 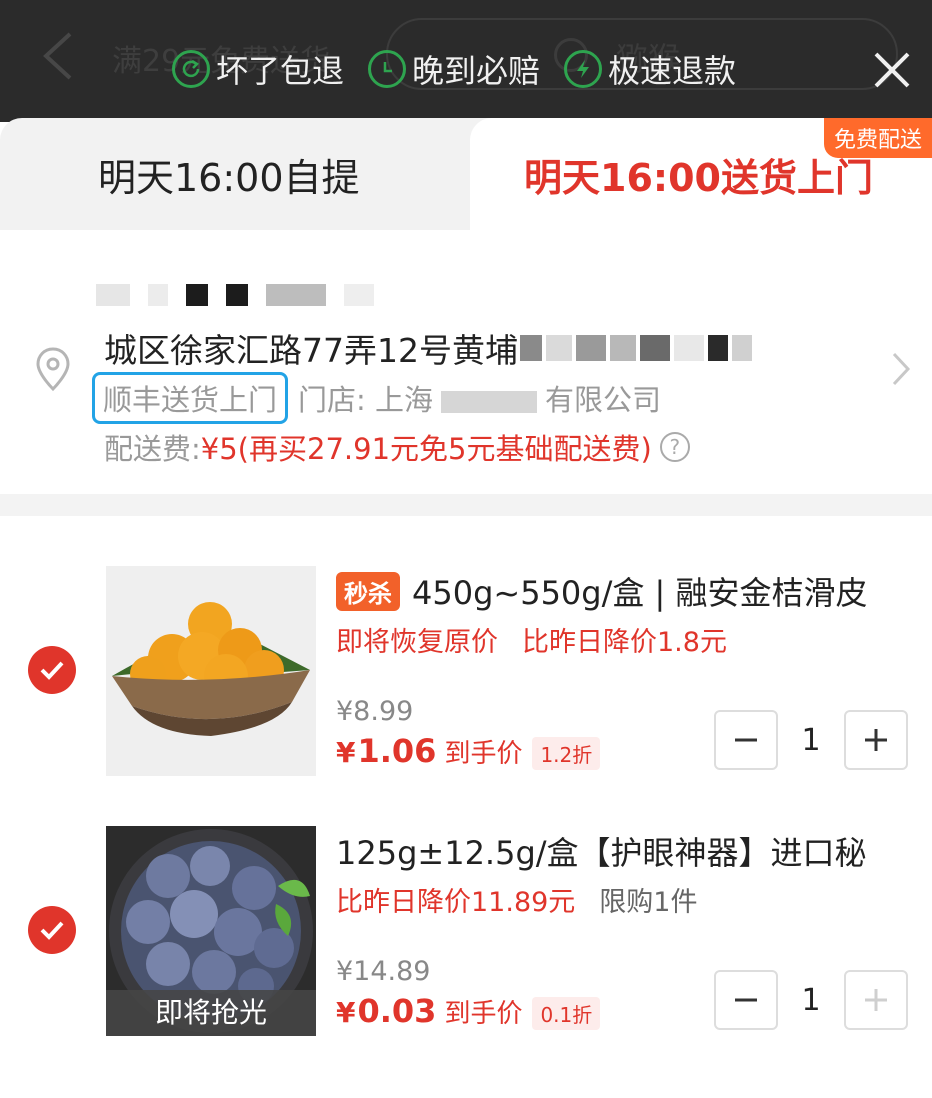 I want to click on promo-text: 即将恢复原价, so click(x=417, y=642).